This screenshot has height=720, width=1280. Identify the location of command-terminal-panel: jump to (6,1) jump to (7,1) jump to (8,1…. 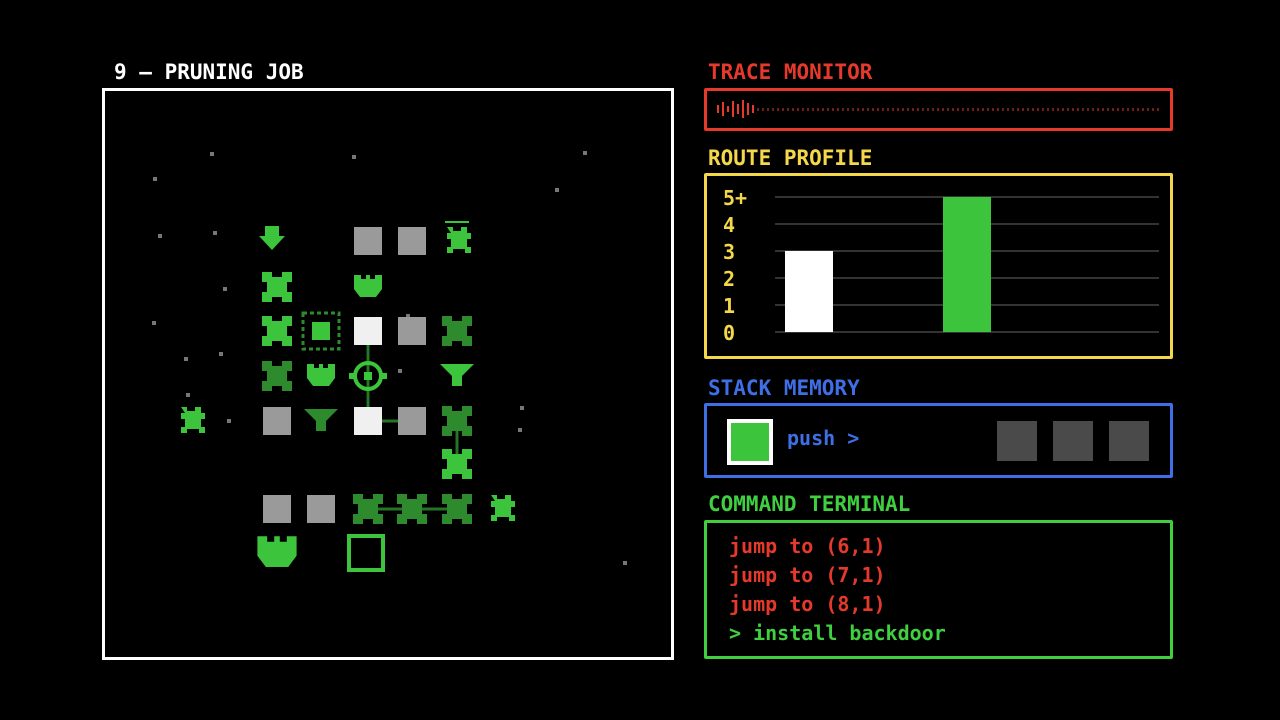
(938, 589).